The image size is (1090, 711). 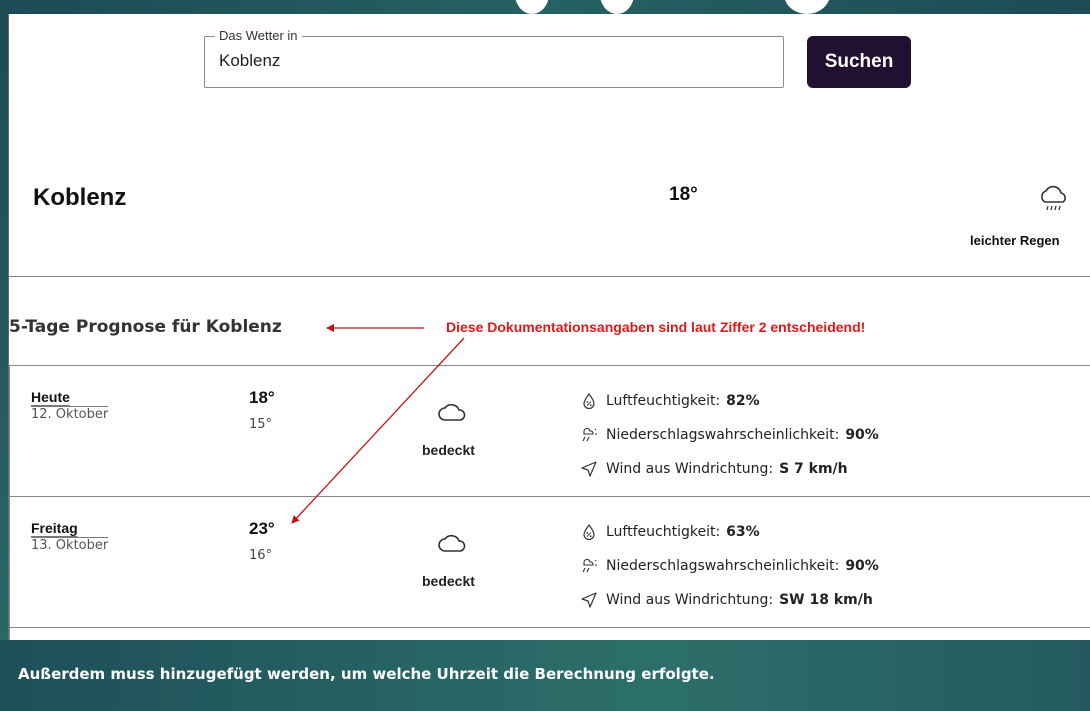 I want to click on wind-value: SW 18 km/h, so click(x=826, y=600).